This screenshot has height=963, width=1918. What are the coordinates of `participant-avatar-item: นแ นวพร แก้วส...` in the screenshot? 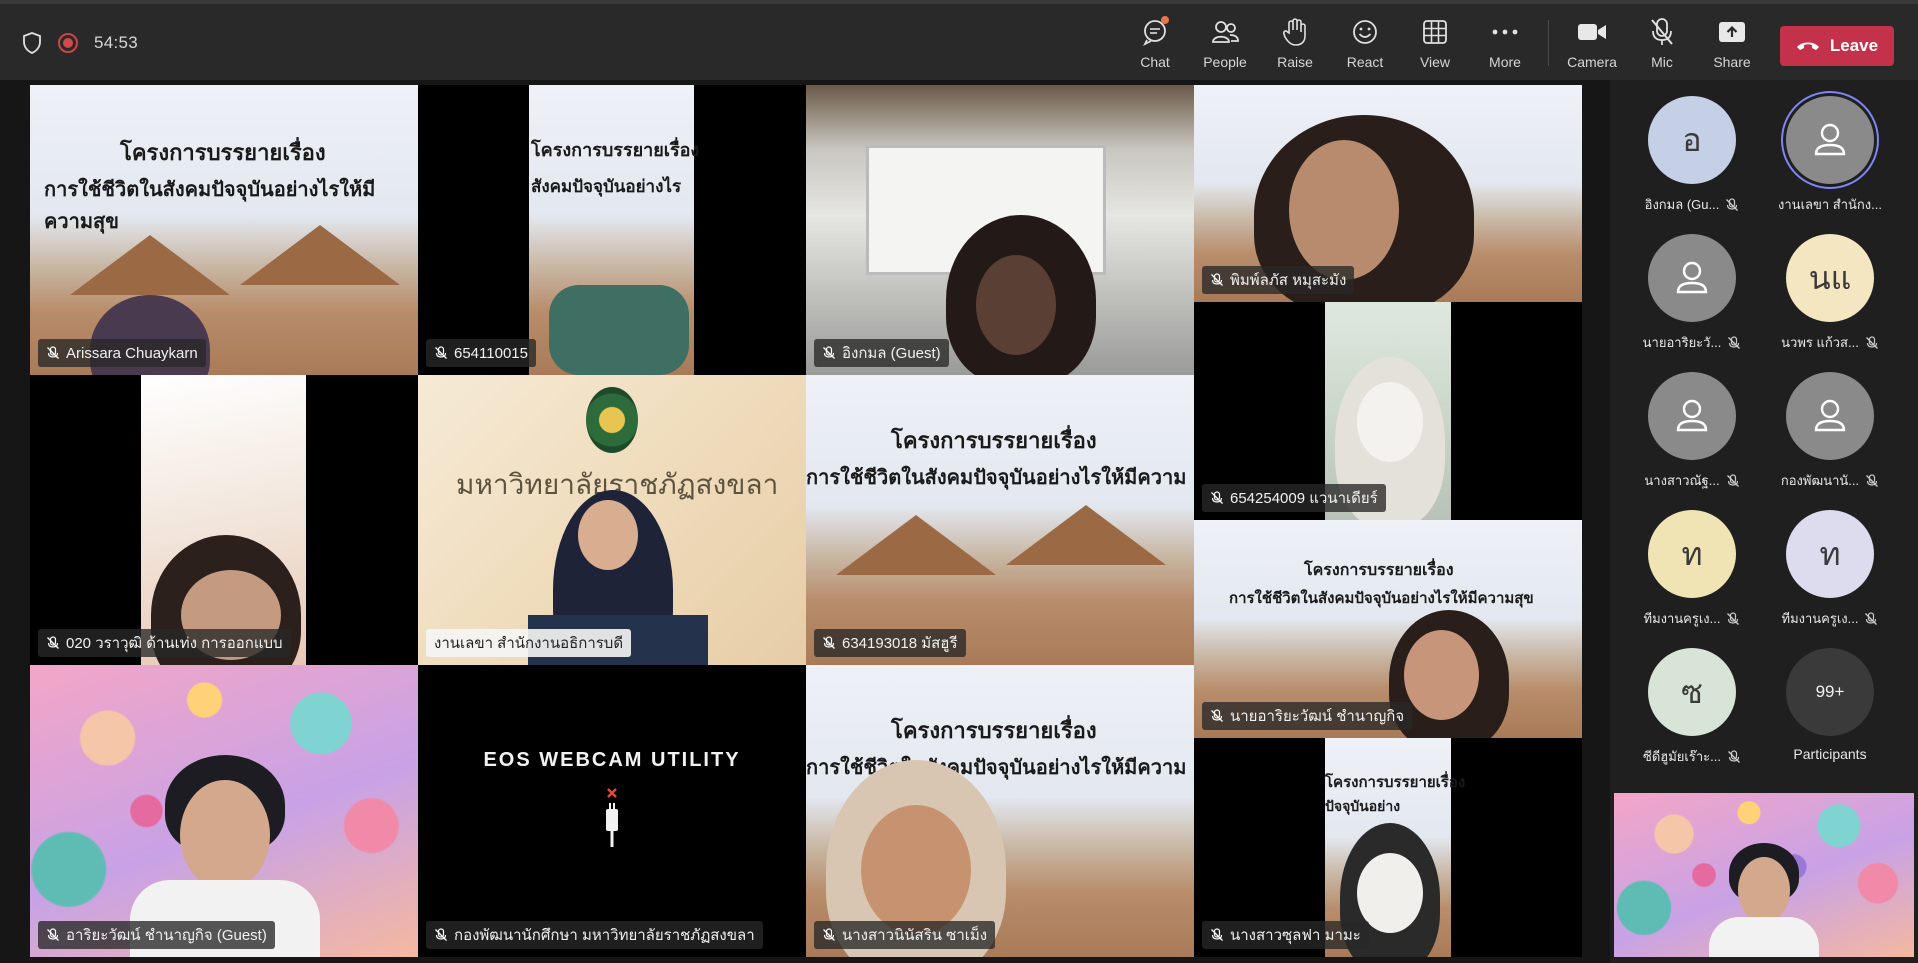 It's located at (1830, 293).